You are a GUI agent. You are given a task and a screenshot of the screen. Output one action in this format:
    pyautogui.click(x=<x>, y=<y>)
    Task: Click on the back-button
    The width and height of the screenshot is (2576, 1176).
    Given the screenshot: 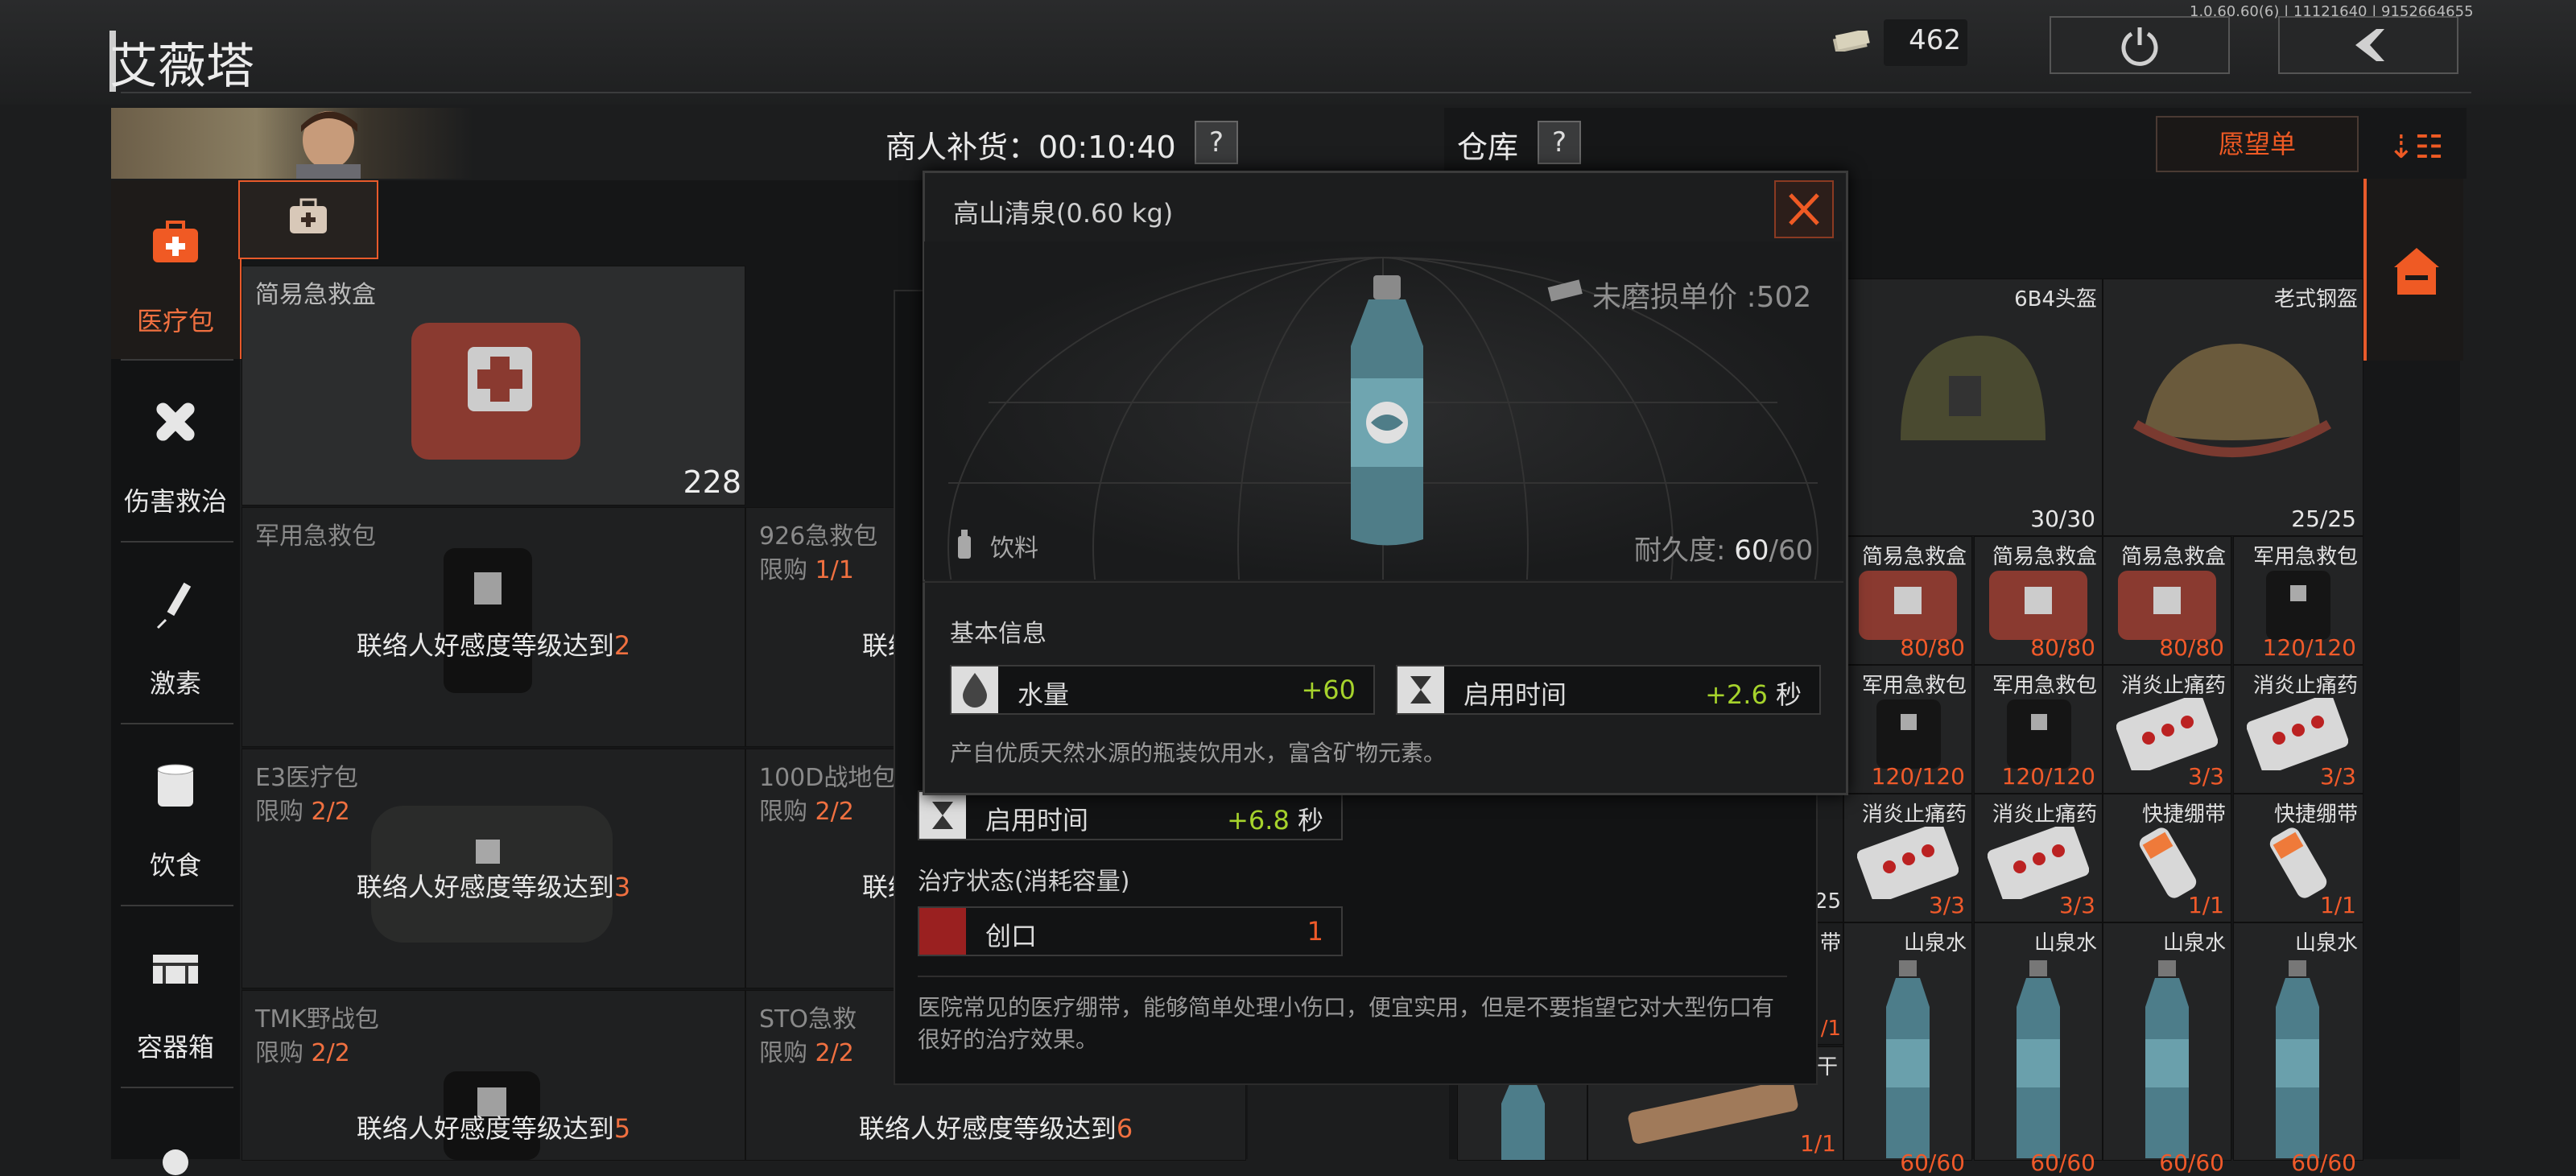 What is the action you would take?
    pyautogui.click(x=2368, y=45)
    